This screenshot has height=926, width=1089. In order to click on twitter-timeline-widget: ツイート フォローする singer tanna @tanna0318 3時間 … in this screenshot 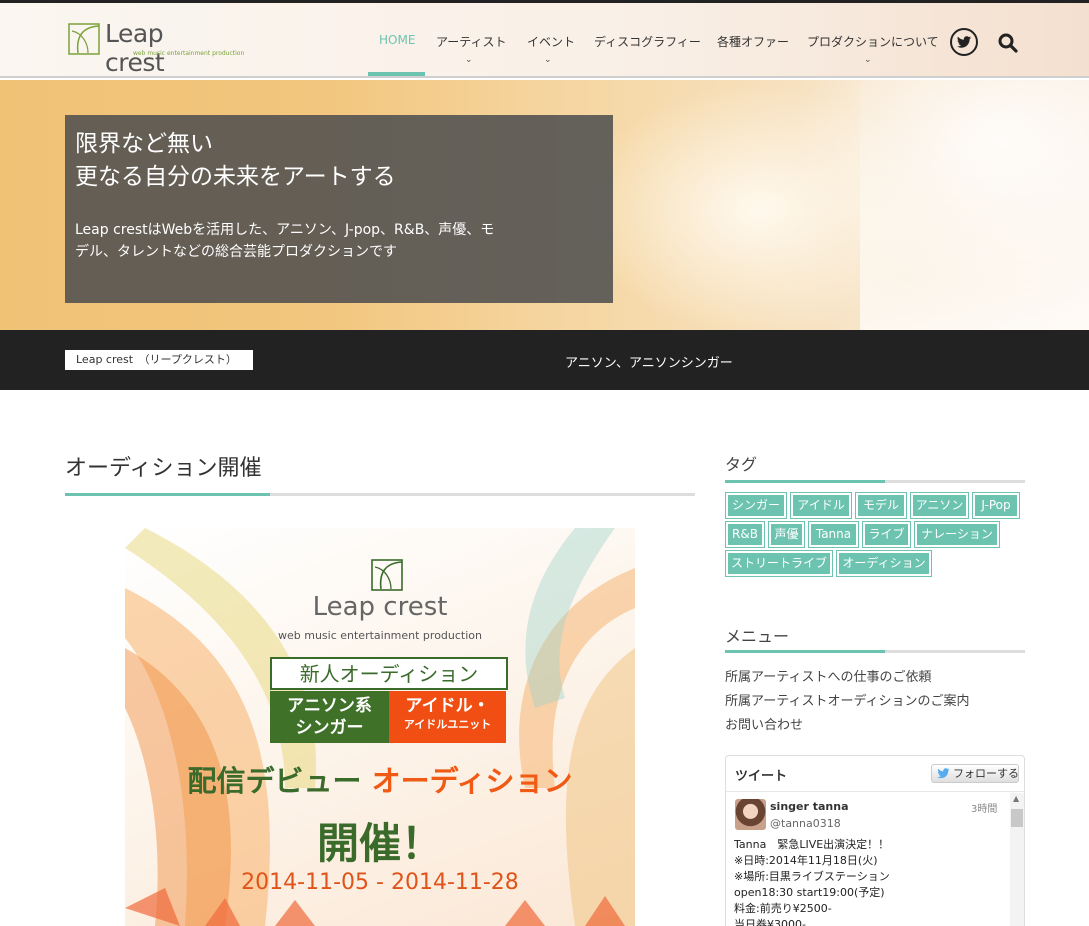, I will do `click(875, 840)`.